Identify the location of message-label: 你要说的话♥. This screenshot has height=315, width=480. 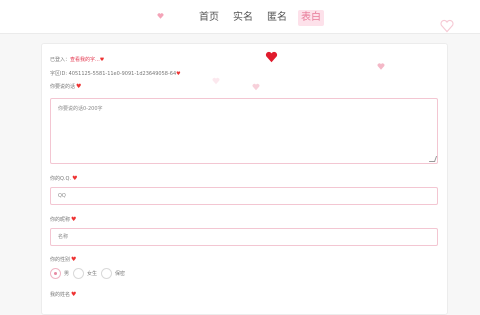
(66, 86).